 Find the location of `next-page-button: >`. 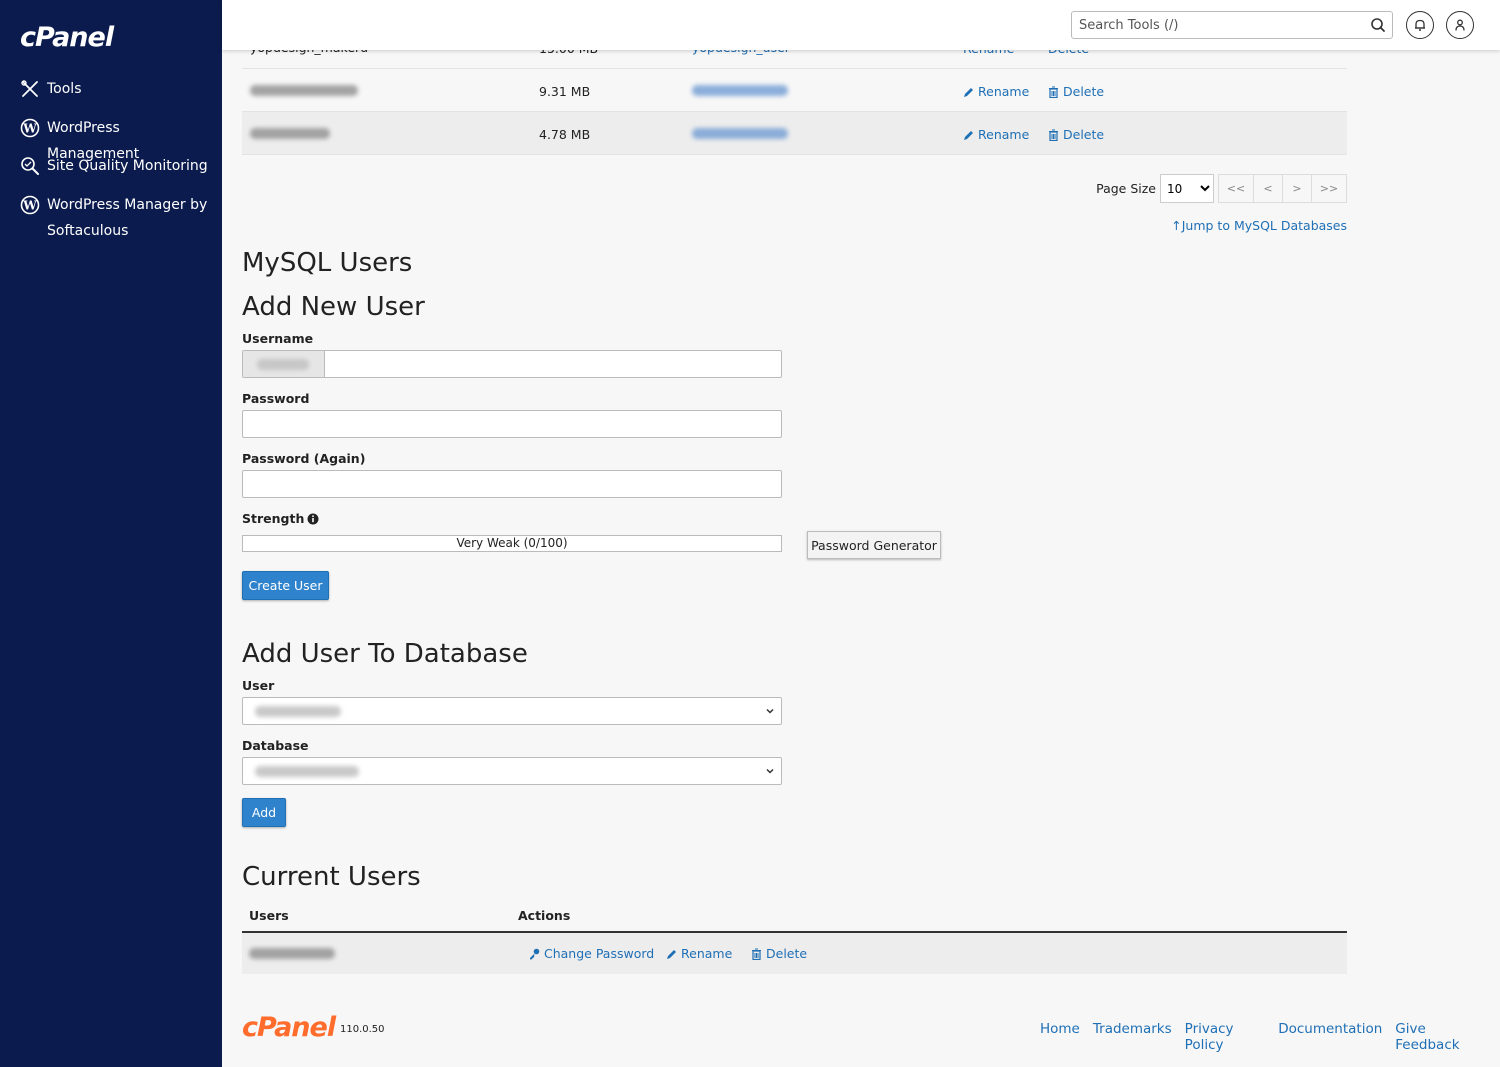

next-page-button: > is located at coordinates (1297, 188).